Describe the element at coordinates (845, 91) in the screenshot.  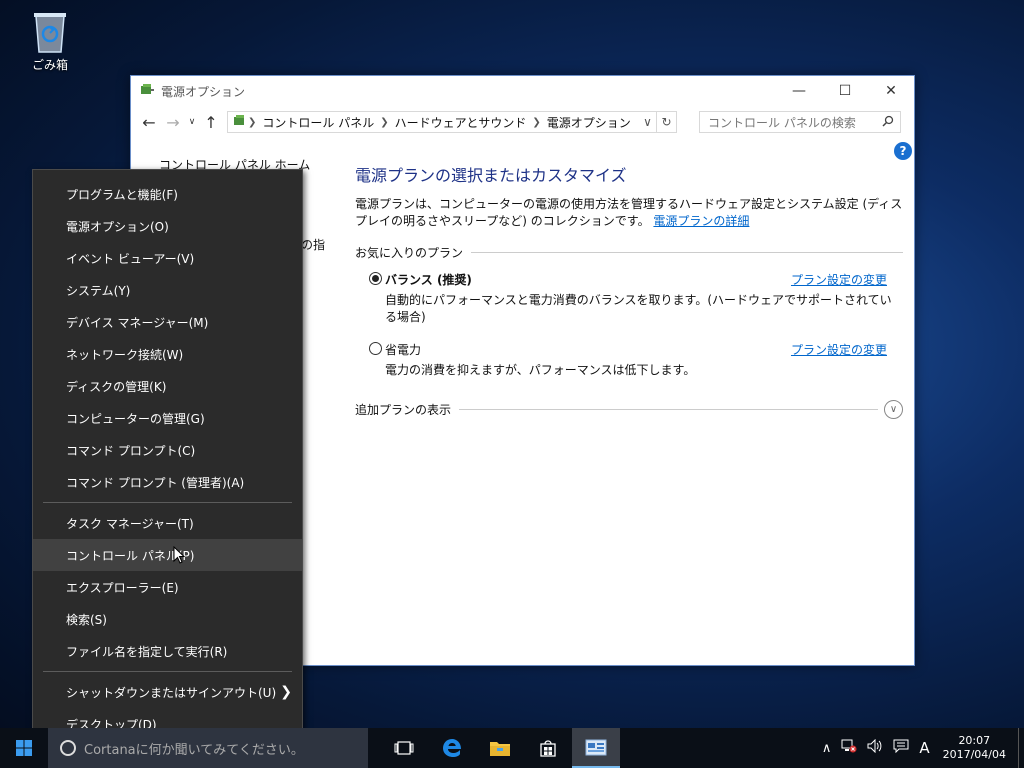
I see `maximize-button: ☐` at that location.